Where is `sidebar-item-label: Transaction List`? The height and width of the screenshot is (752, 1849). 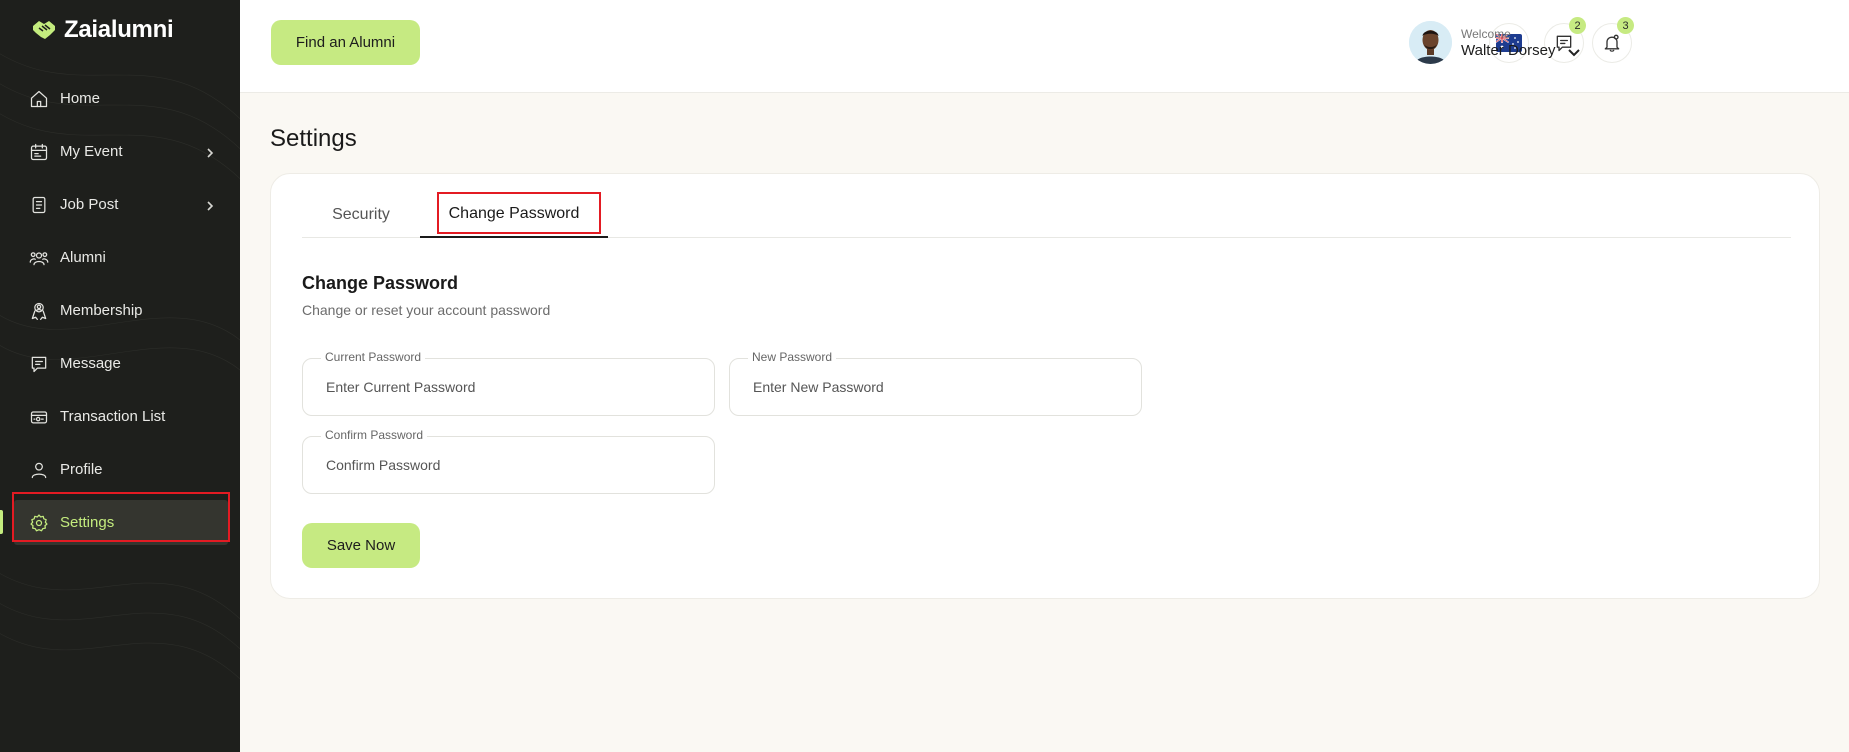
sidebar-item-label: Transaction List is located at coordinates (113, 416).